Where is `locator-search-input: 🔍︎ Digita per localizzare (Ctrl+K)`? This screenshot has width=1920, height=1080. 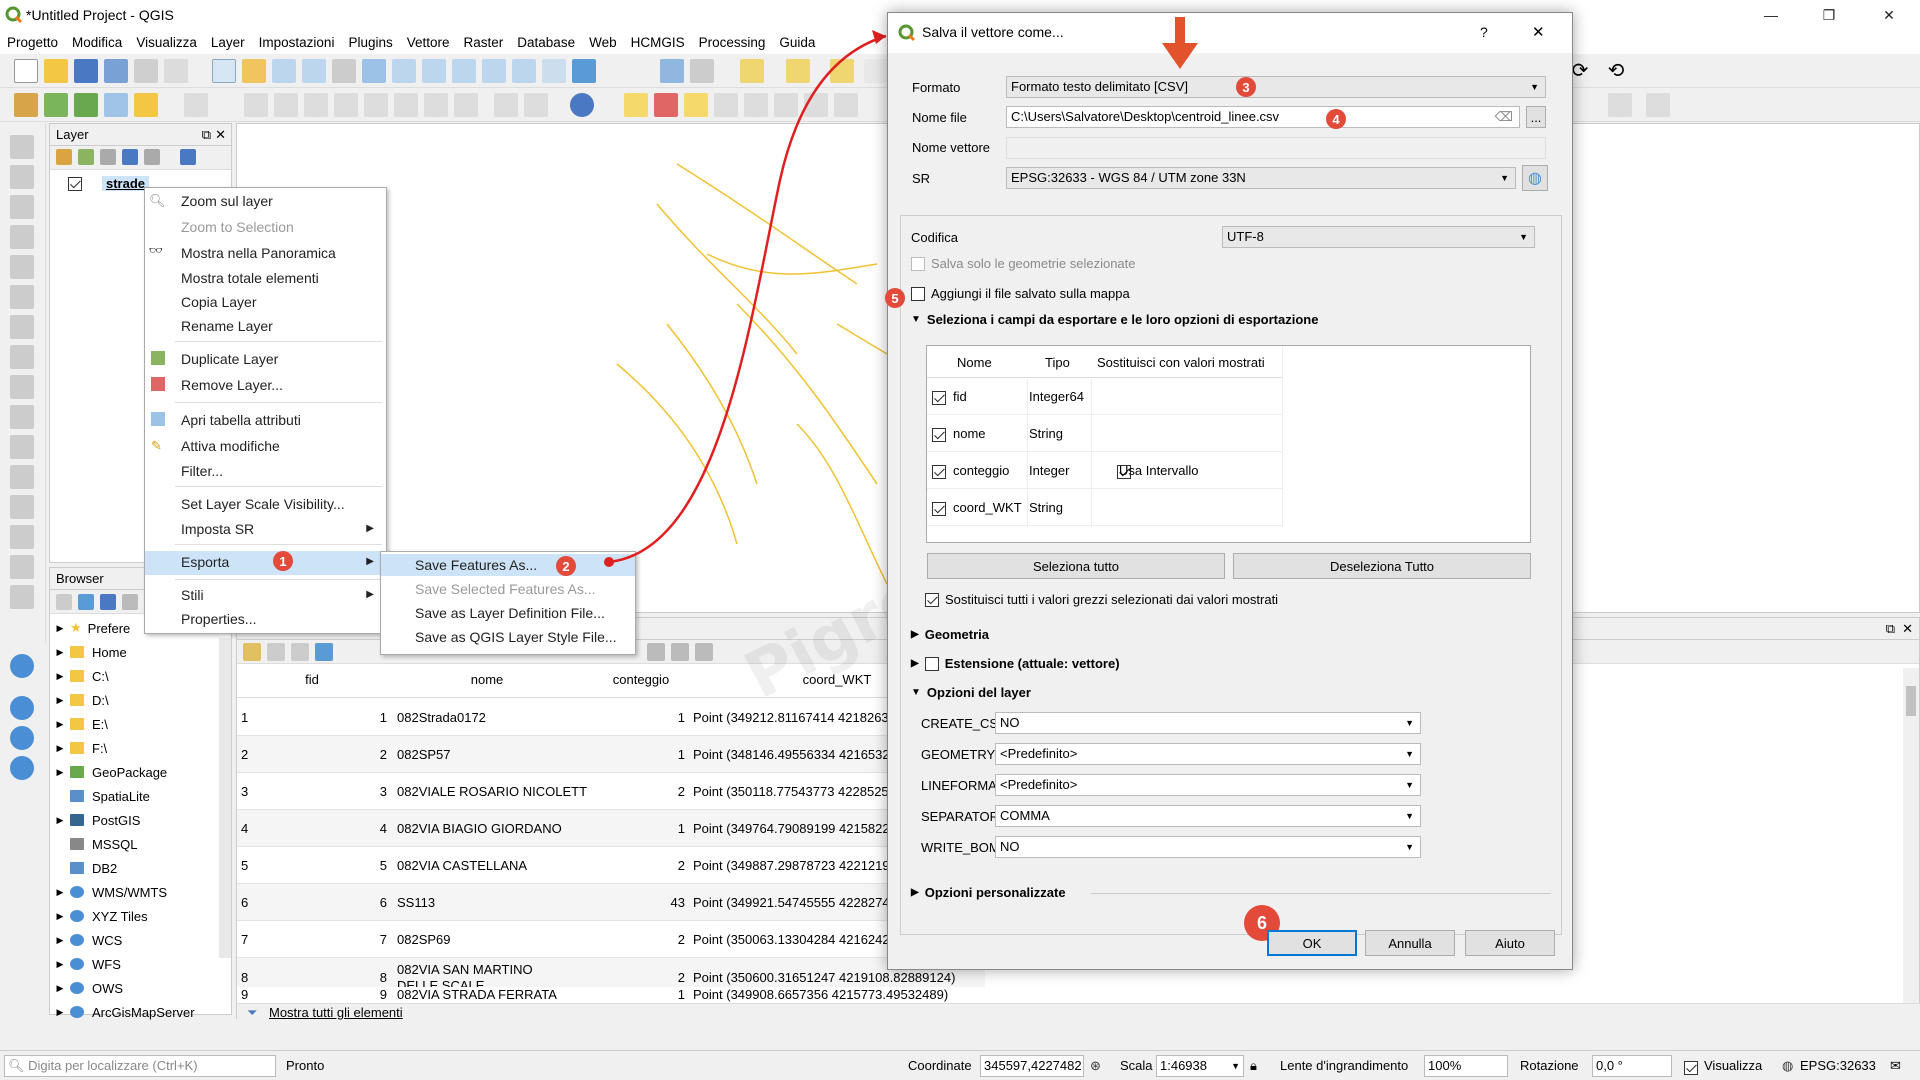 locator-search-input: 🔍︎ Digita per localizzare (Ctrl+K) is located at coordinates (140, 1066).